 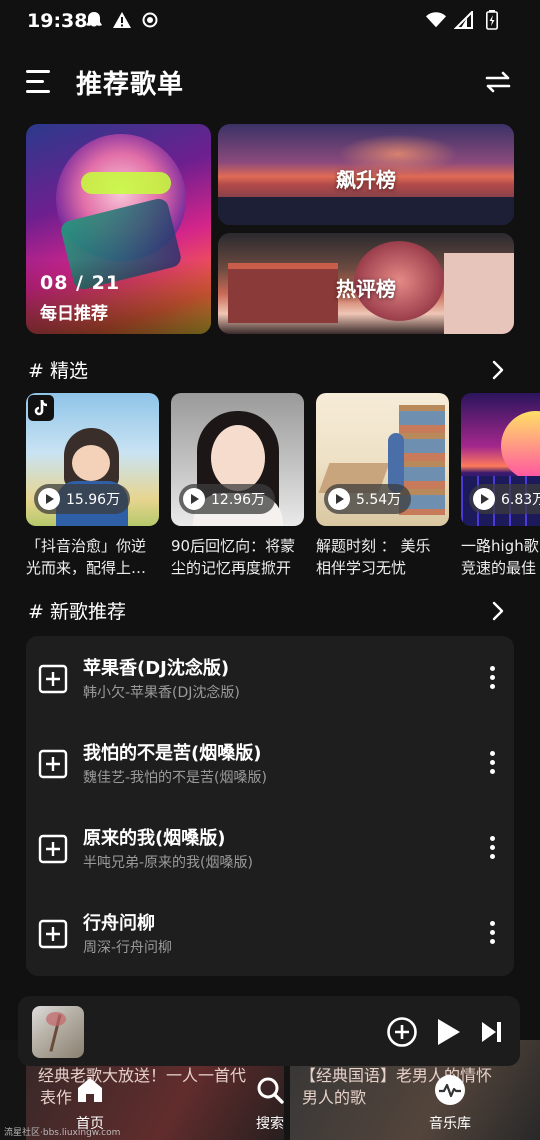 What do you see at coordinates (92, 459) in the screenshot?
I see `playlist-cover: 15.96万` at bounding box center [92, 459].